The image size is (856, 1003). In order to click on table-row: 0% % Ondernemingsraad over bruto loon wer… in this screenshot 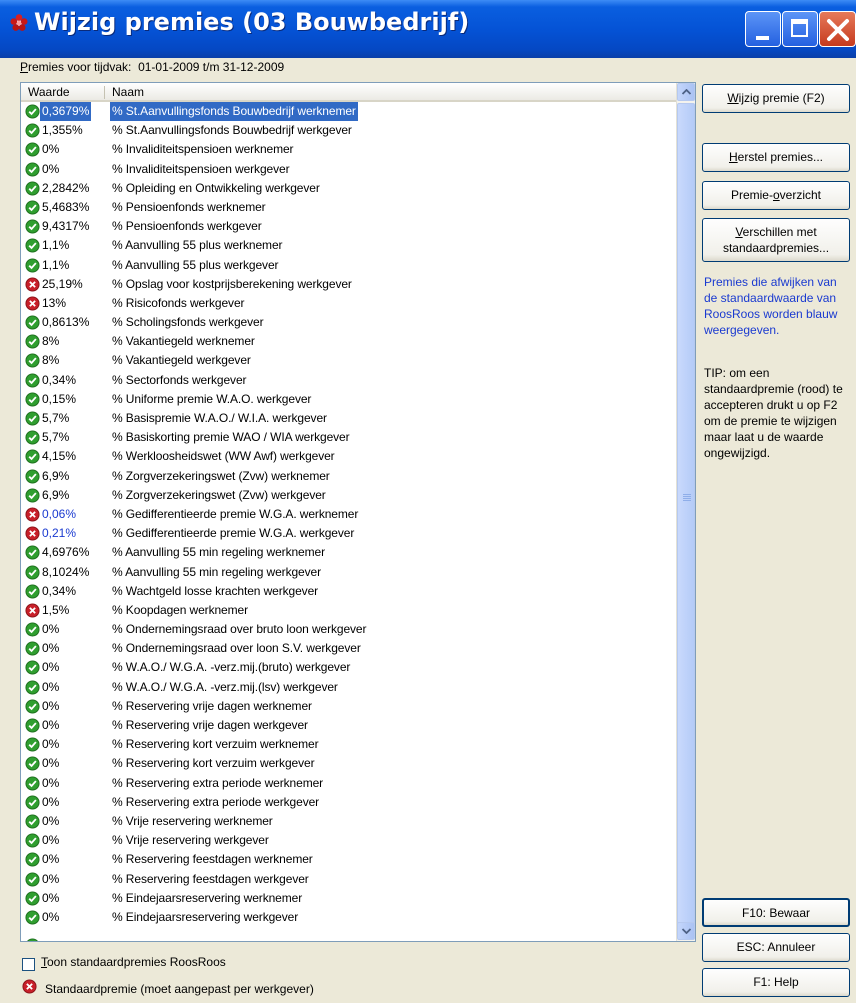, I will do `click(348, 629)`.